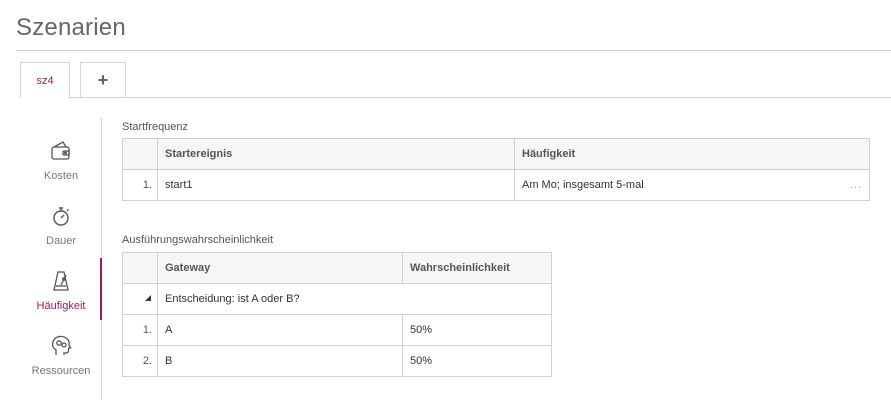 This screenshot has height=400, width=891. I want to click on table-row: 1. A 50%, so click(337, 330).